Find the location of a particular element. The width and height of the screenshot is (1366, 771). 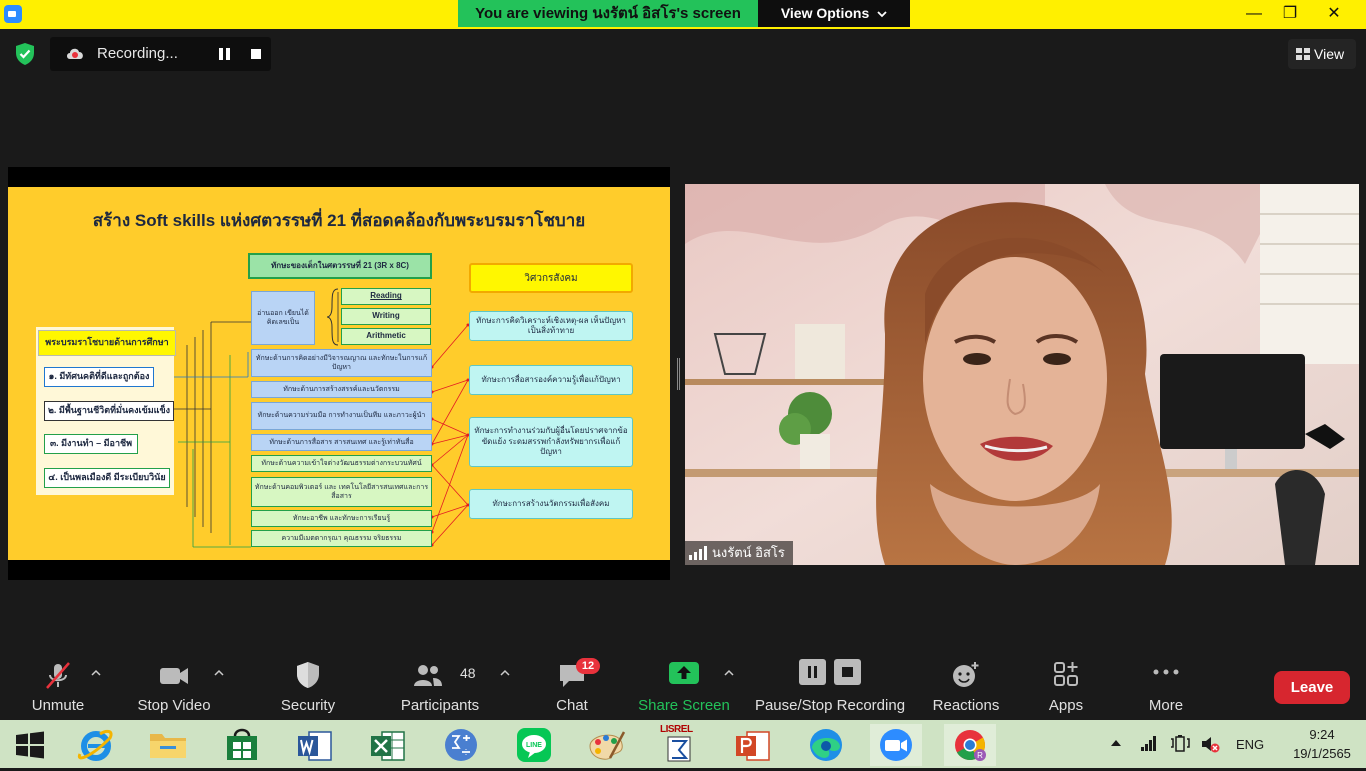

participants-options-caret is located at coordinates (505, 673).